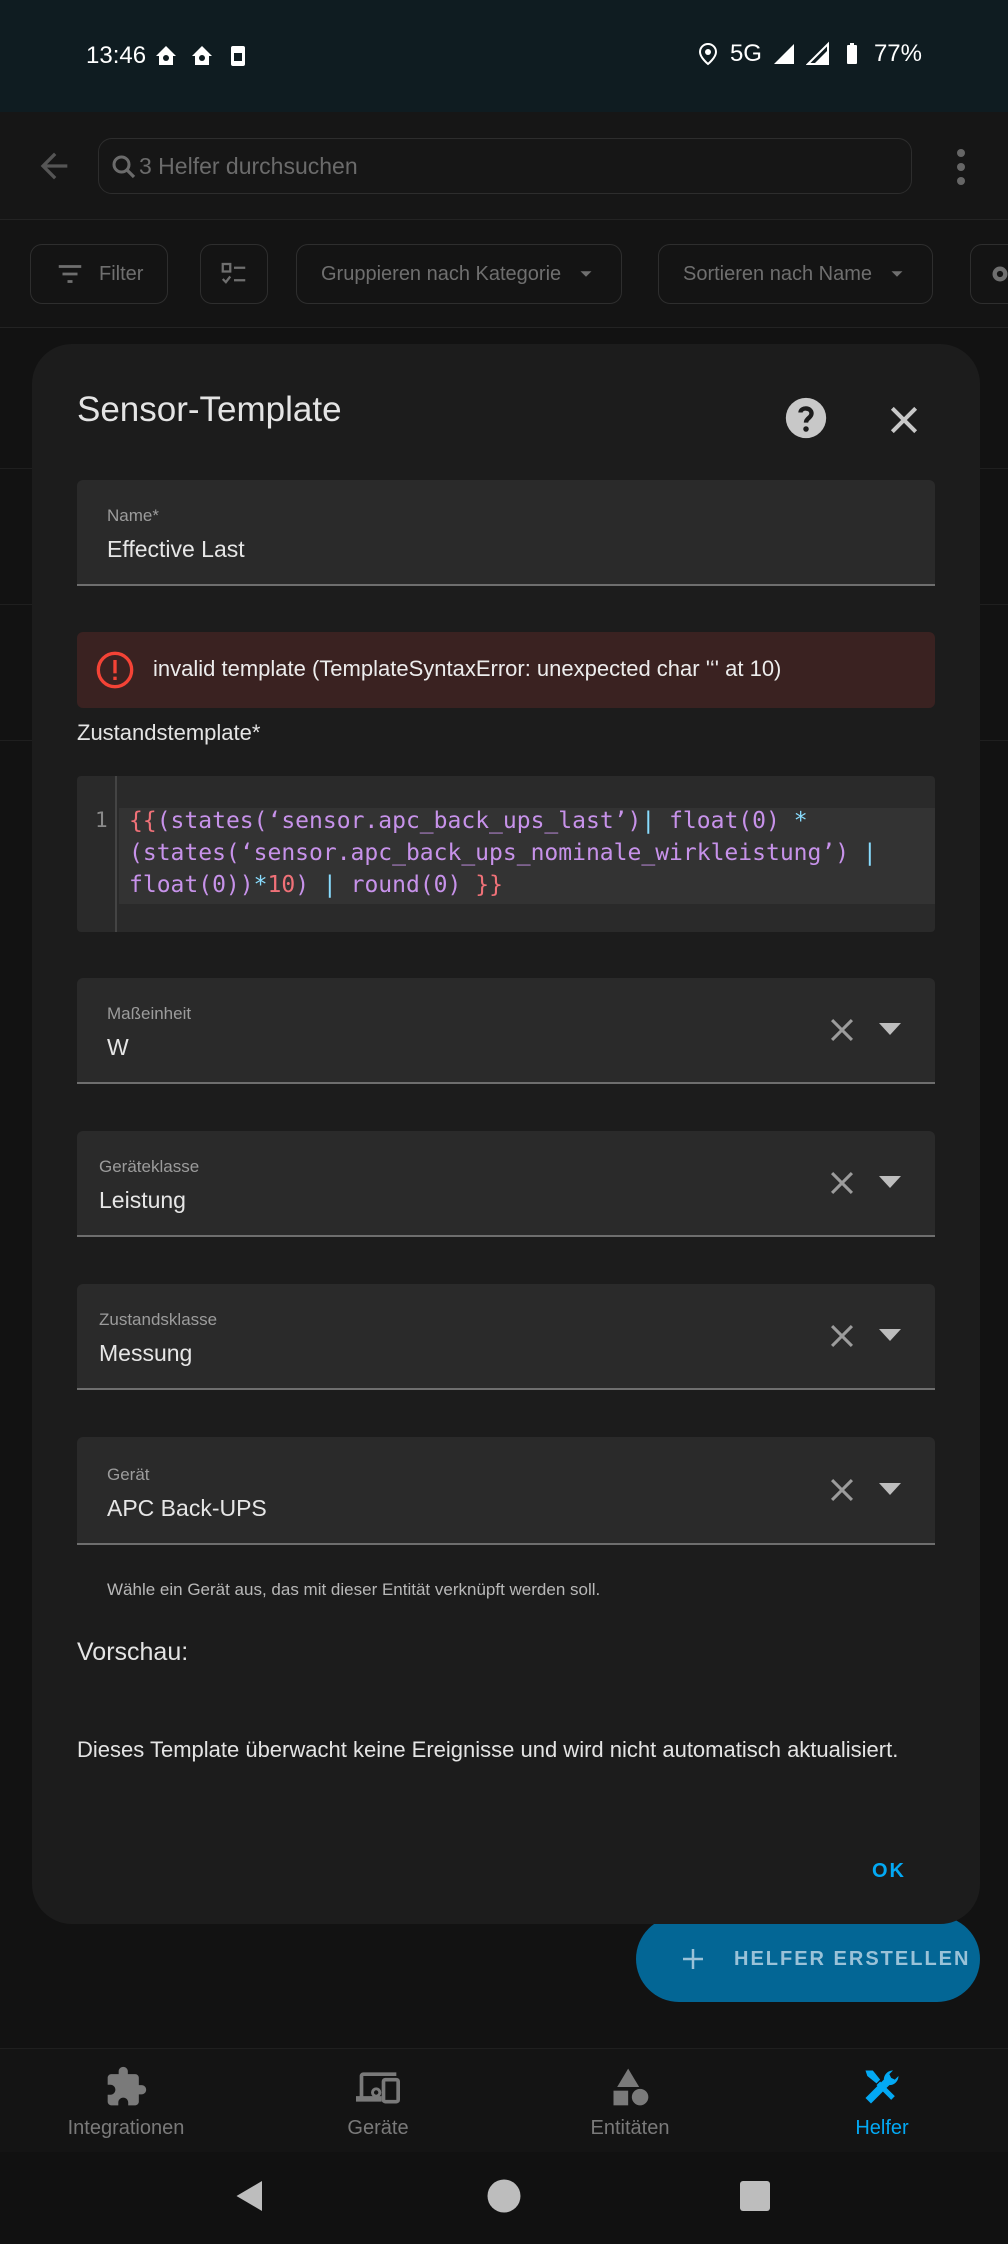  I want to click on battery-icon, so click(851, 53).